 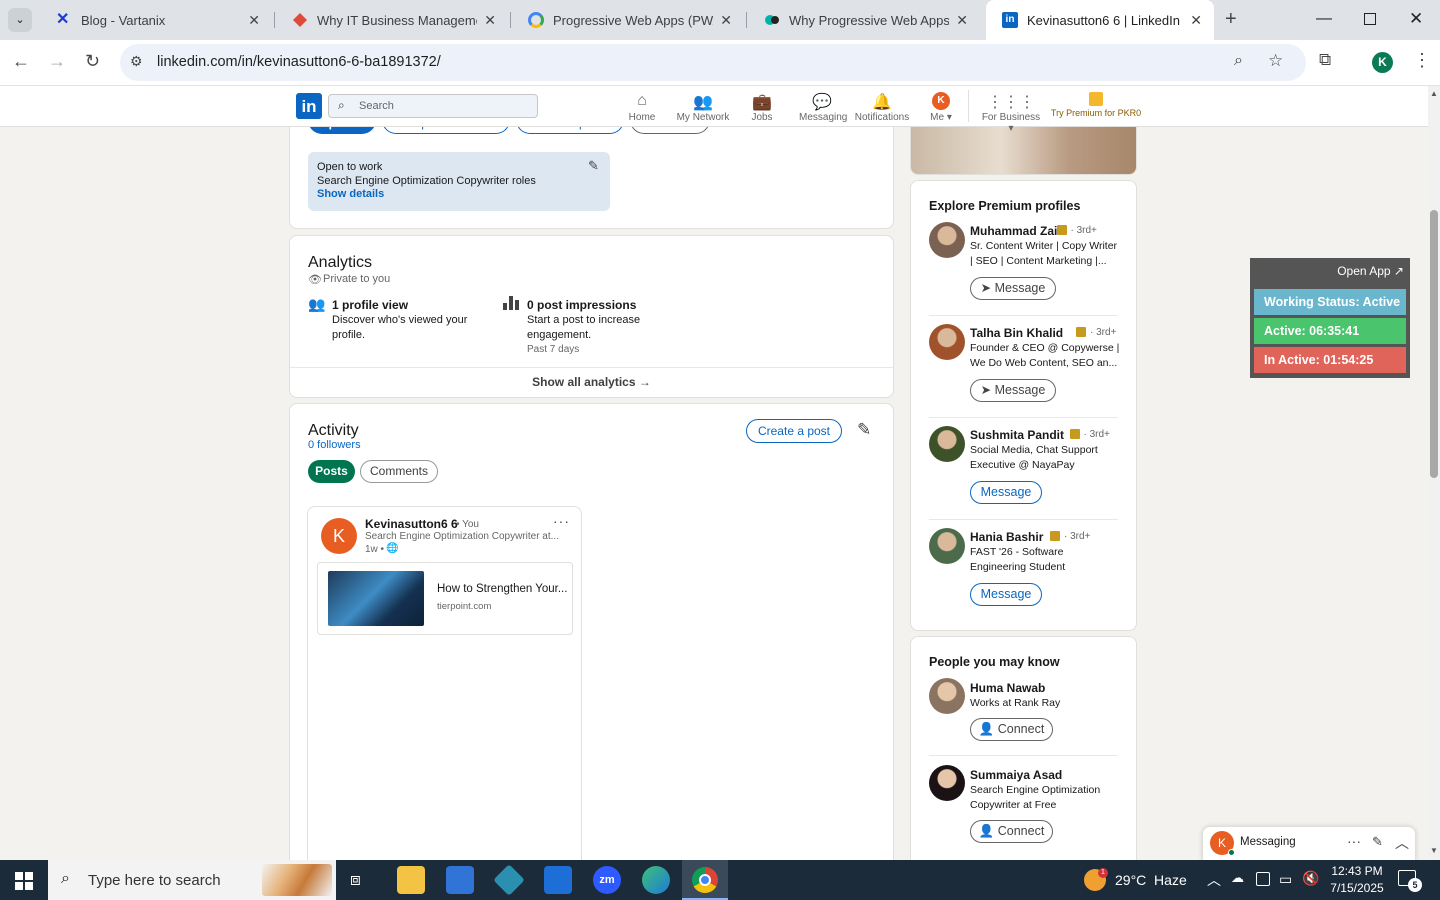 I want to click on windows-start-icon, so click(x=24, y=883).